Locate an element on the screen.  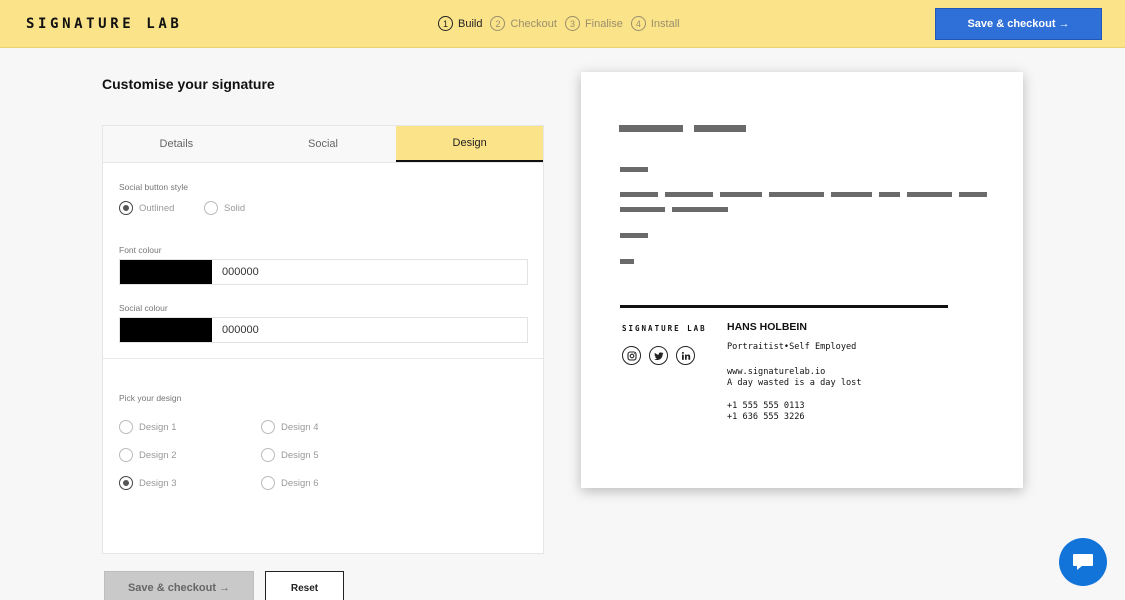
editor-tabs: Details Social Design is located at coordinates (323, 144).